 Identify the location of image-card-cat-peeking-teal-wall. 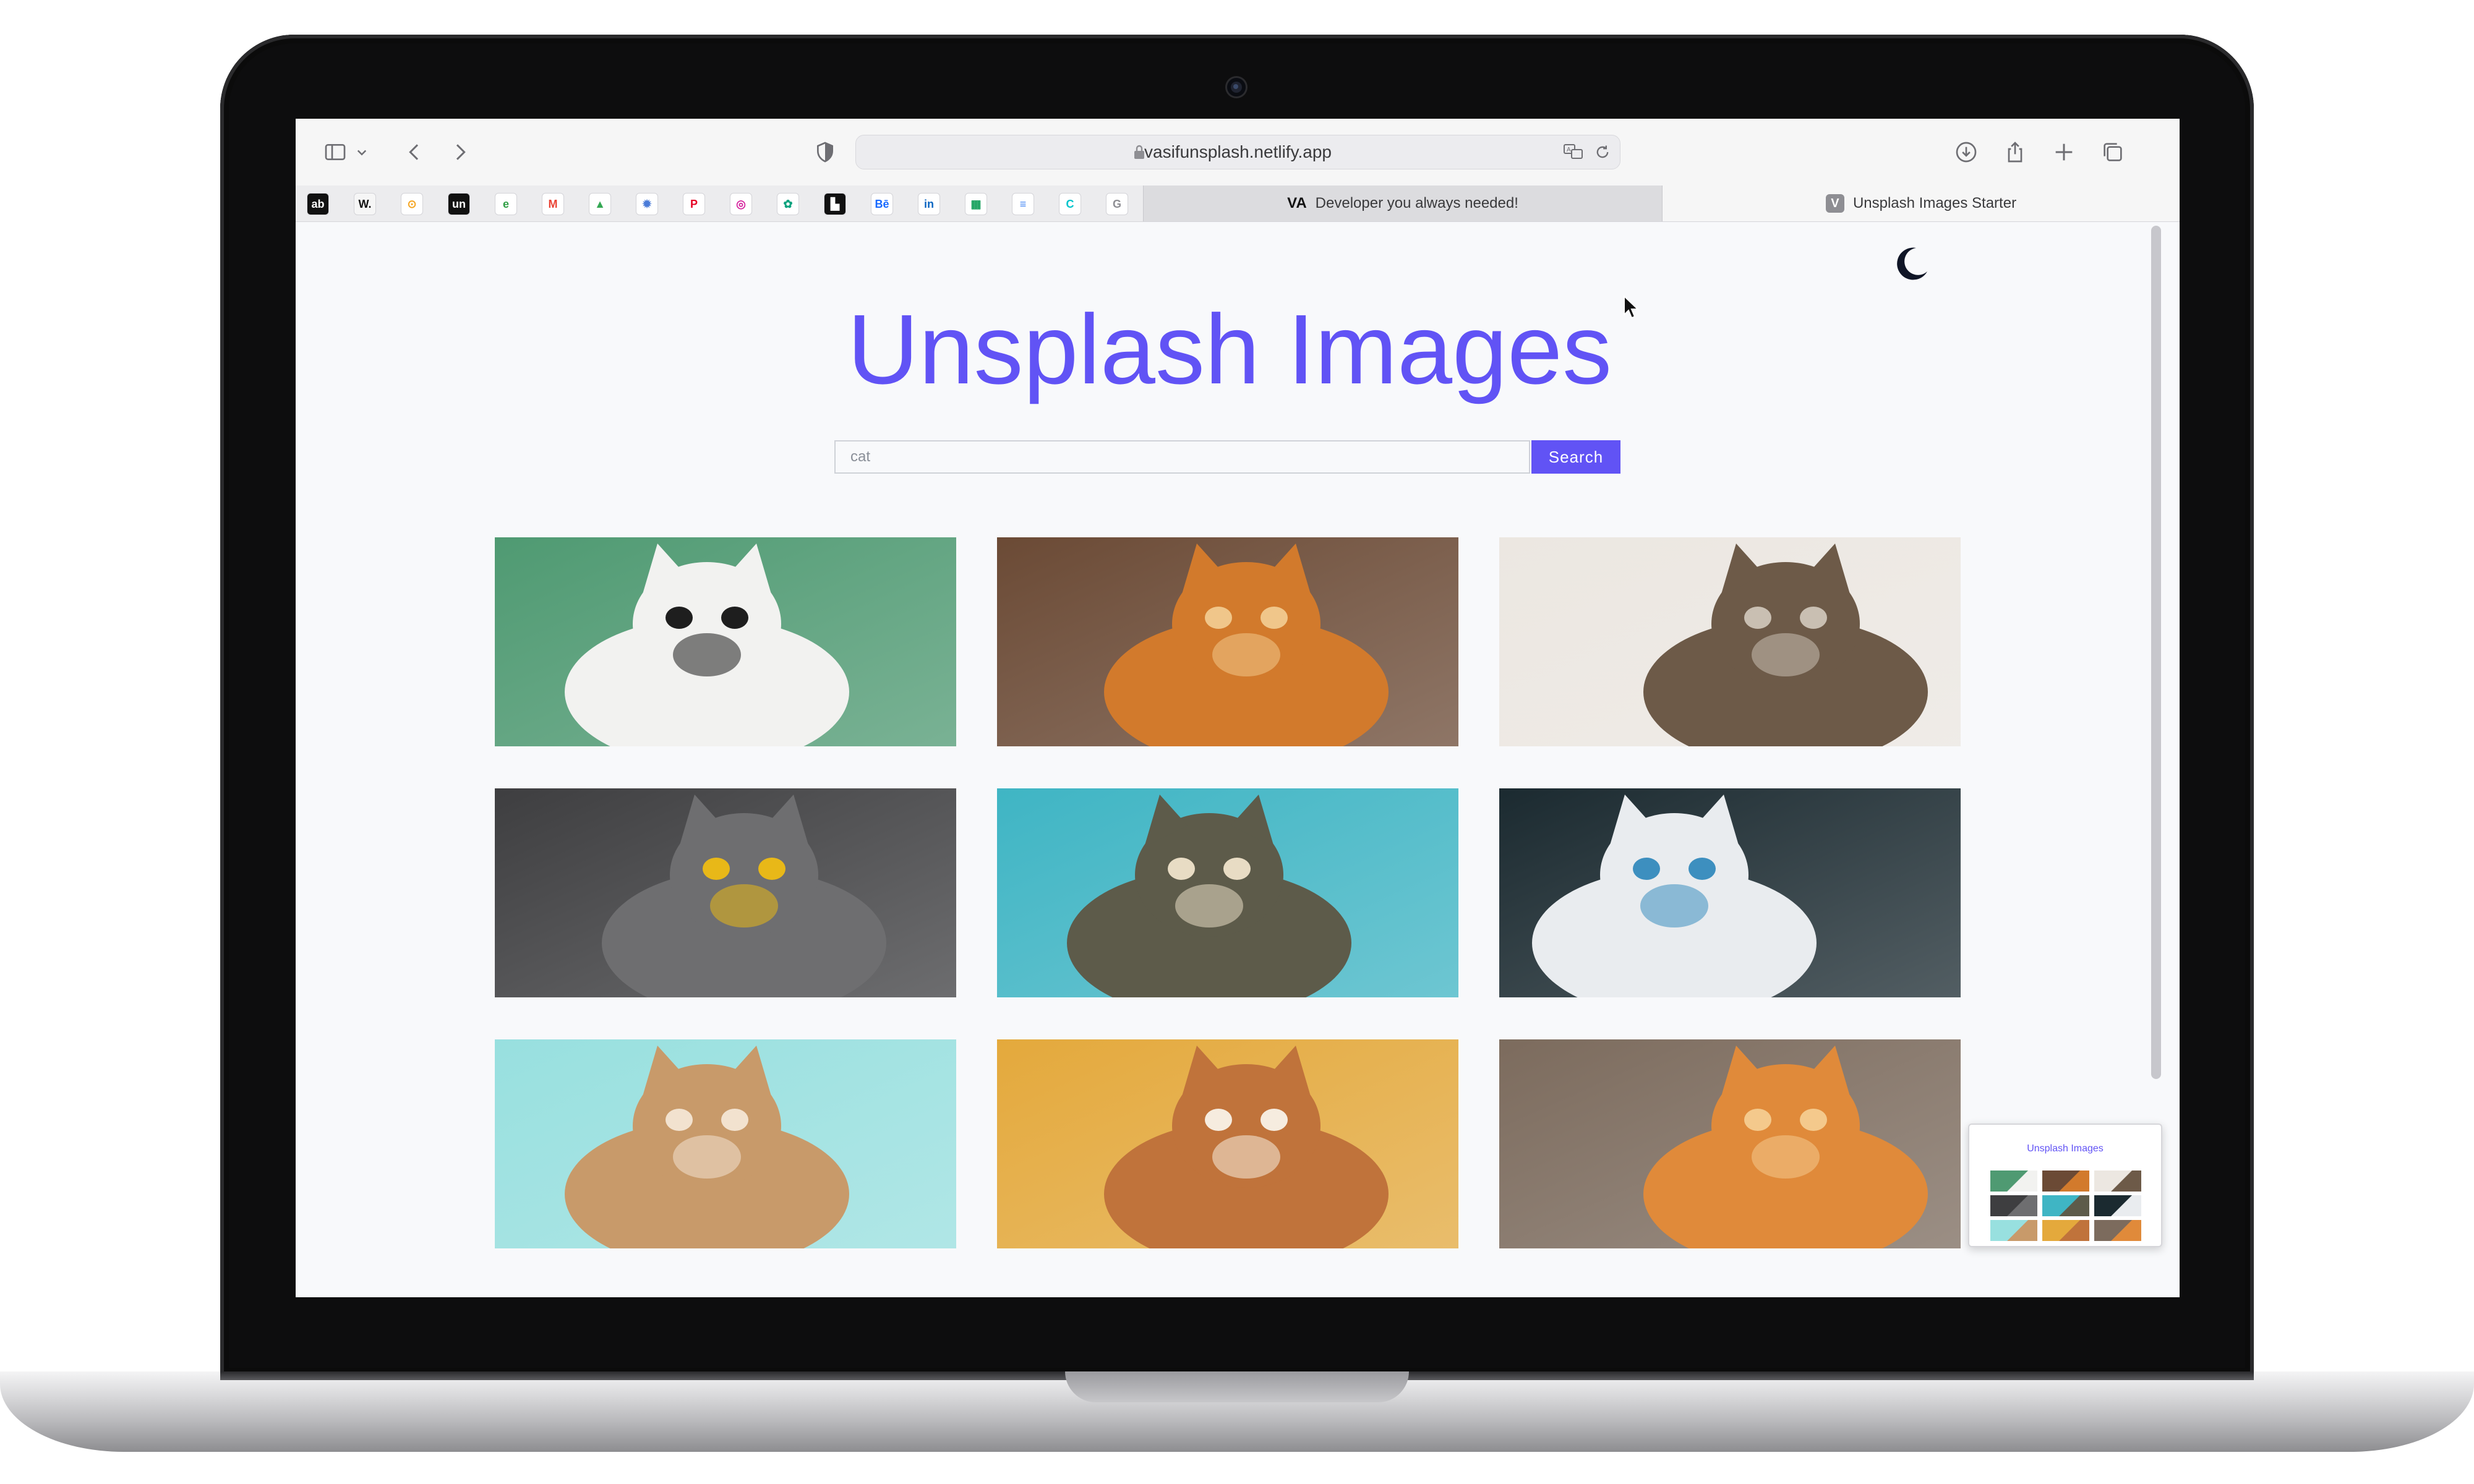
(1227, 892).